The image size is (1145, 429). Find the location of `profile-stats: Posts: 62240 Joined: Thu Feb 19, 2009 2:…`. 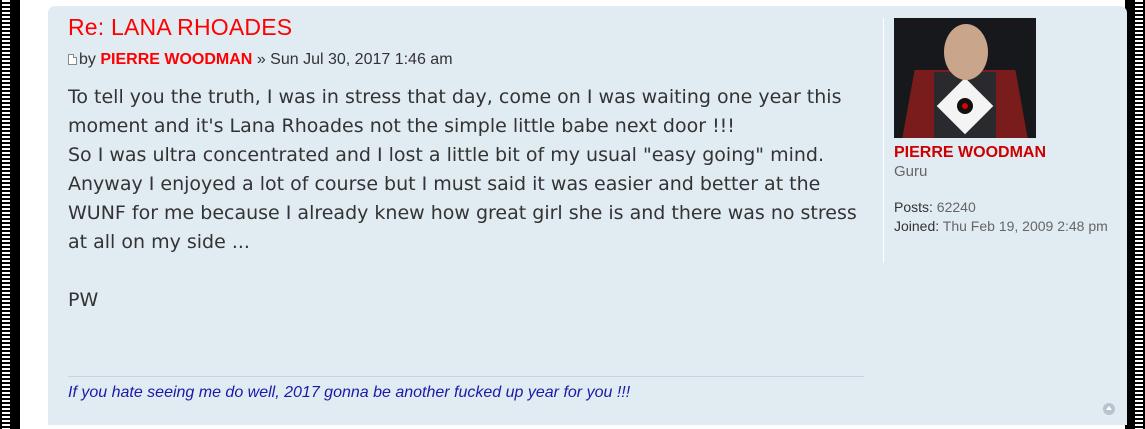

profile-stats: Posts: 62240 Joined: Thu Feb 19, 2009 2:… is located at coordinates (1009, 217).